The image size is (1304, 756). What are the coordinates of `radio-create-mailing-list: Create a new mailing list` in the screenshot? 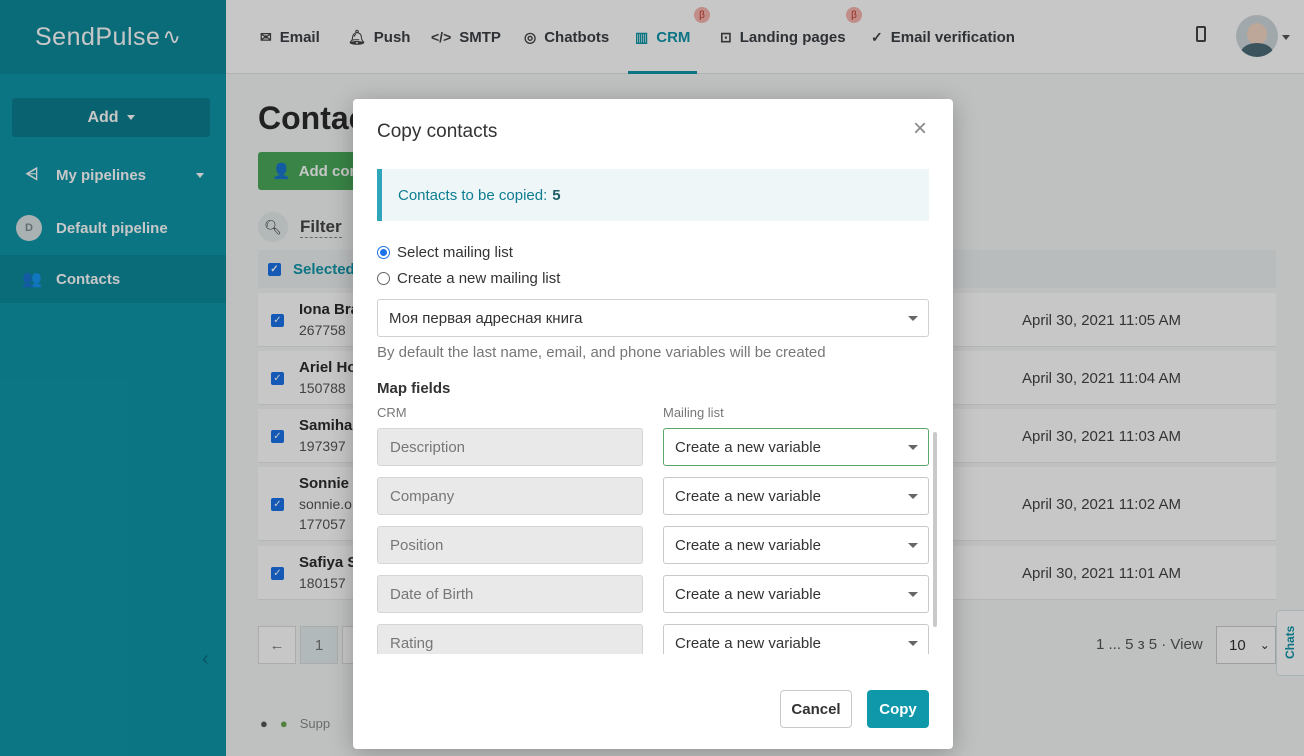 It's located at (468, 278).